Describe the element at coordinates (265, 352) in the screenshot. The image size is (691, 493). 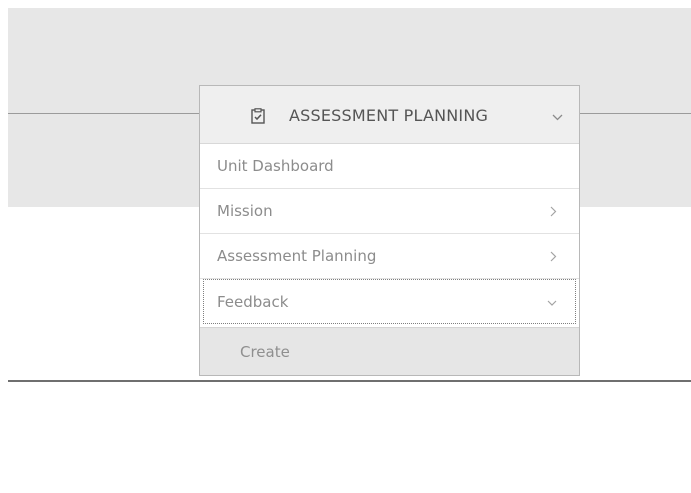
I see `submenu-item-label: Create` at that location.